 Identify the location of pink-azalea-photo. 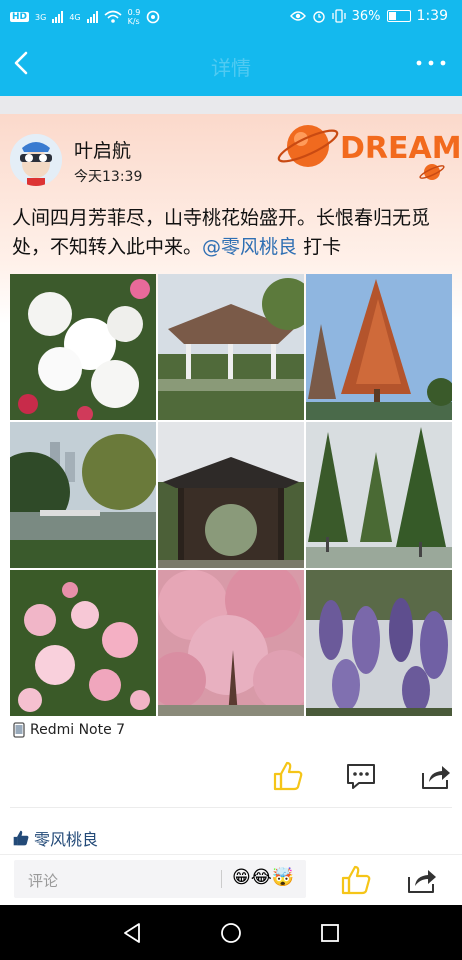
(83, 643).